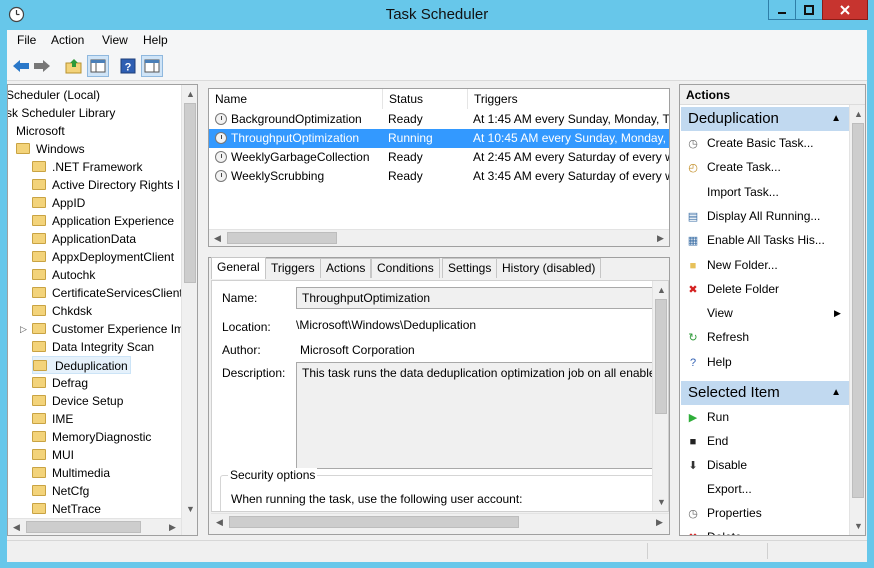 The image size is (874, 568). What do you see at coordinates (103, 221) in the screenshot?
I see `tree-item: Application Experience` at bounding box center [103, 221].